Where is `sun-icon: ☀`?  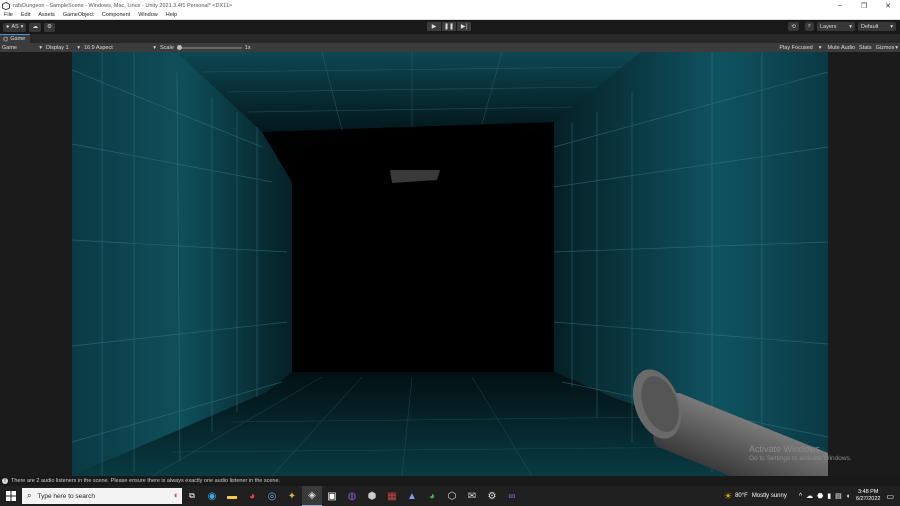 sun-icon: ☀ is located at coordinates (728, 495).